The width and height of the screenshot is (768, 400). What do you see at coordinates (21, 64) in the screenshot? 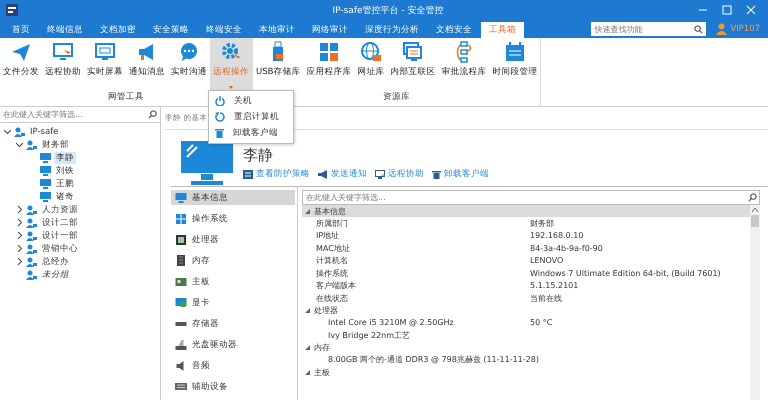
I see `ribbon-button: 文件分发` at bounding box center [21, 64].